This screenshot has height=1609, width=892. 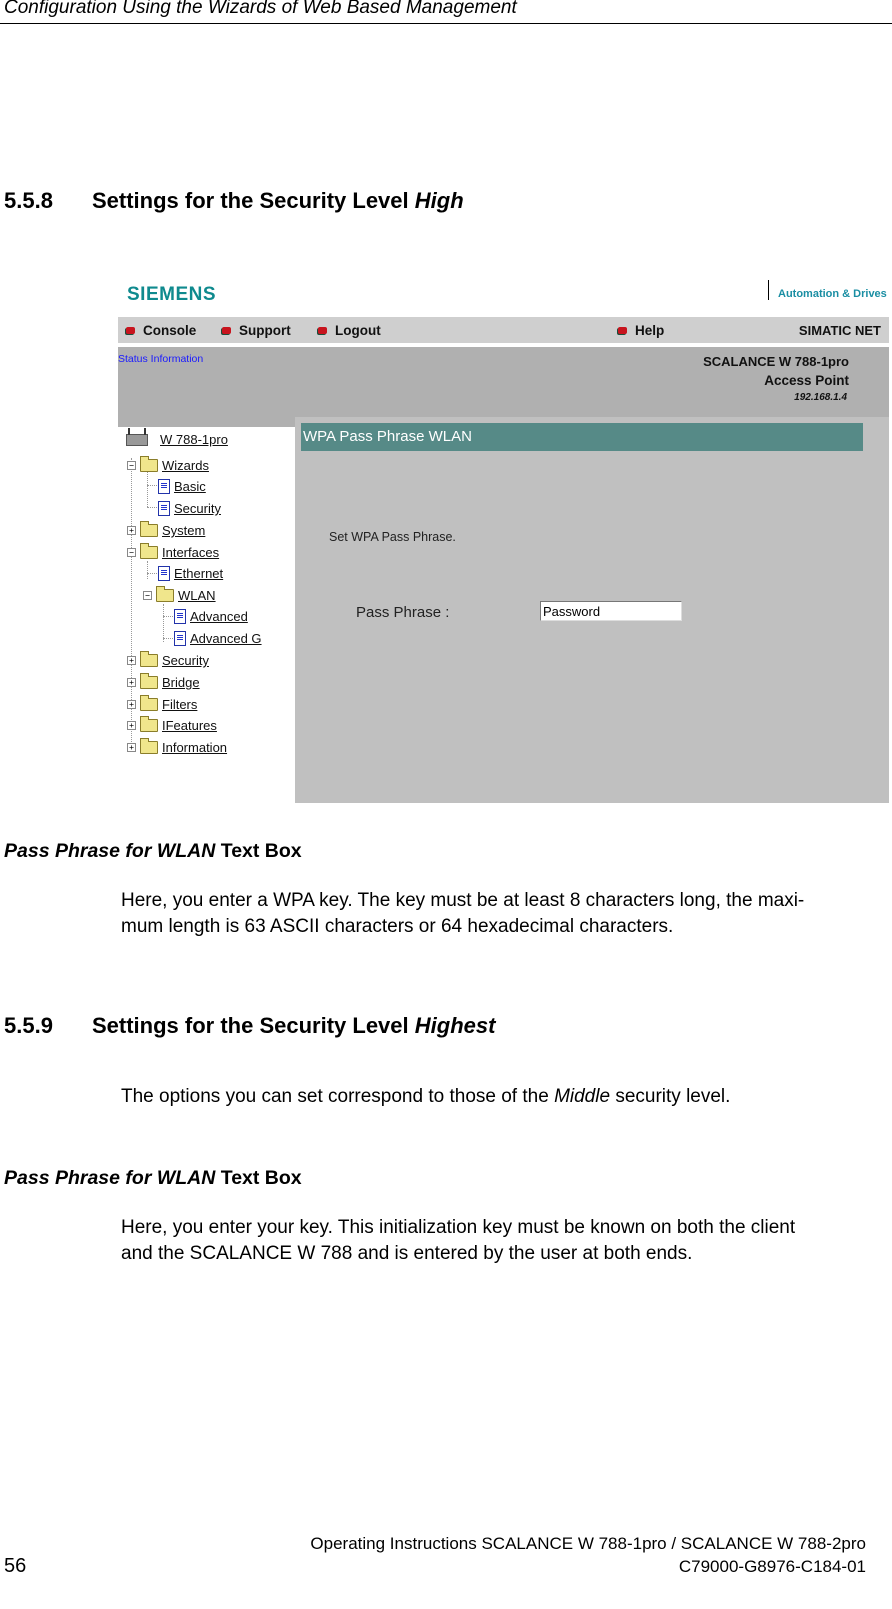 I want to click on siemens-logo: SIEMENS, so click(x=172, y=294).